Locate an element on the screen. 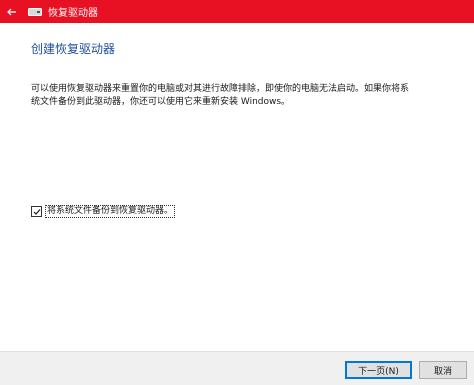  backup-checkbox-label: 将系统文件备份到恢复驱动器。 is located at coordinates (110, 211).